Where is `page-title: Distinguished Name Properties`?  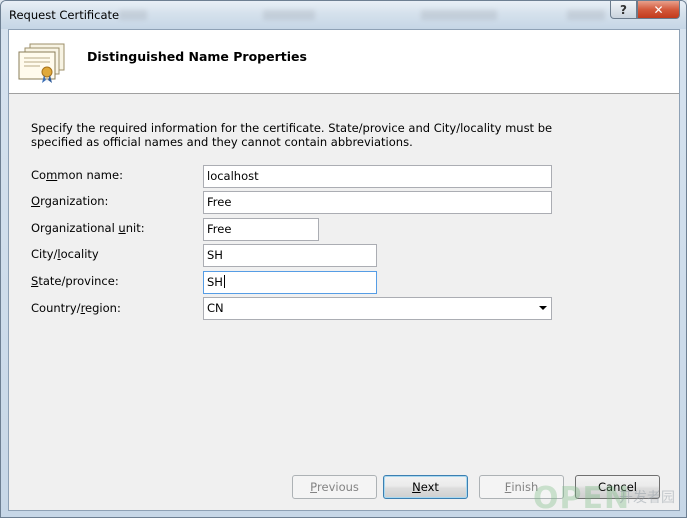 page-title: Distinguished Name Properties is located at coordinates (197, 56).